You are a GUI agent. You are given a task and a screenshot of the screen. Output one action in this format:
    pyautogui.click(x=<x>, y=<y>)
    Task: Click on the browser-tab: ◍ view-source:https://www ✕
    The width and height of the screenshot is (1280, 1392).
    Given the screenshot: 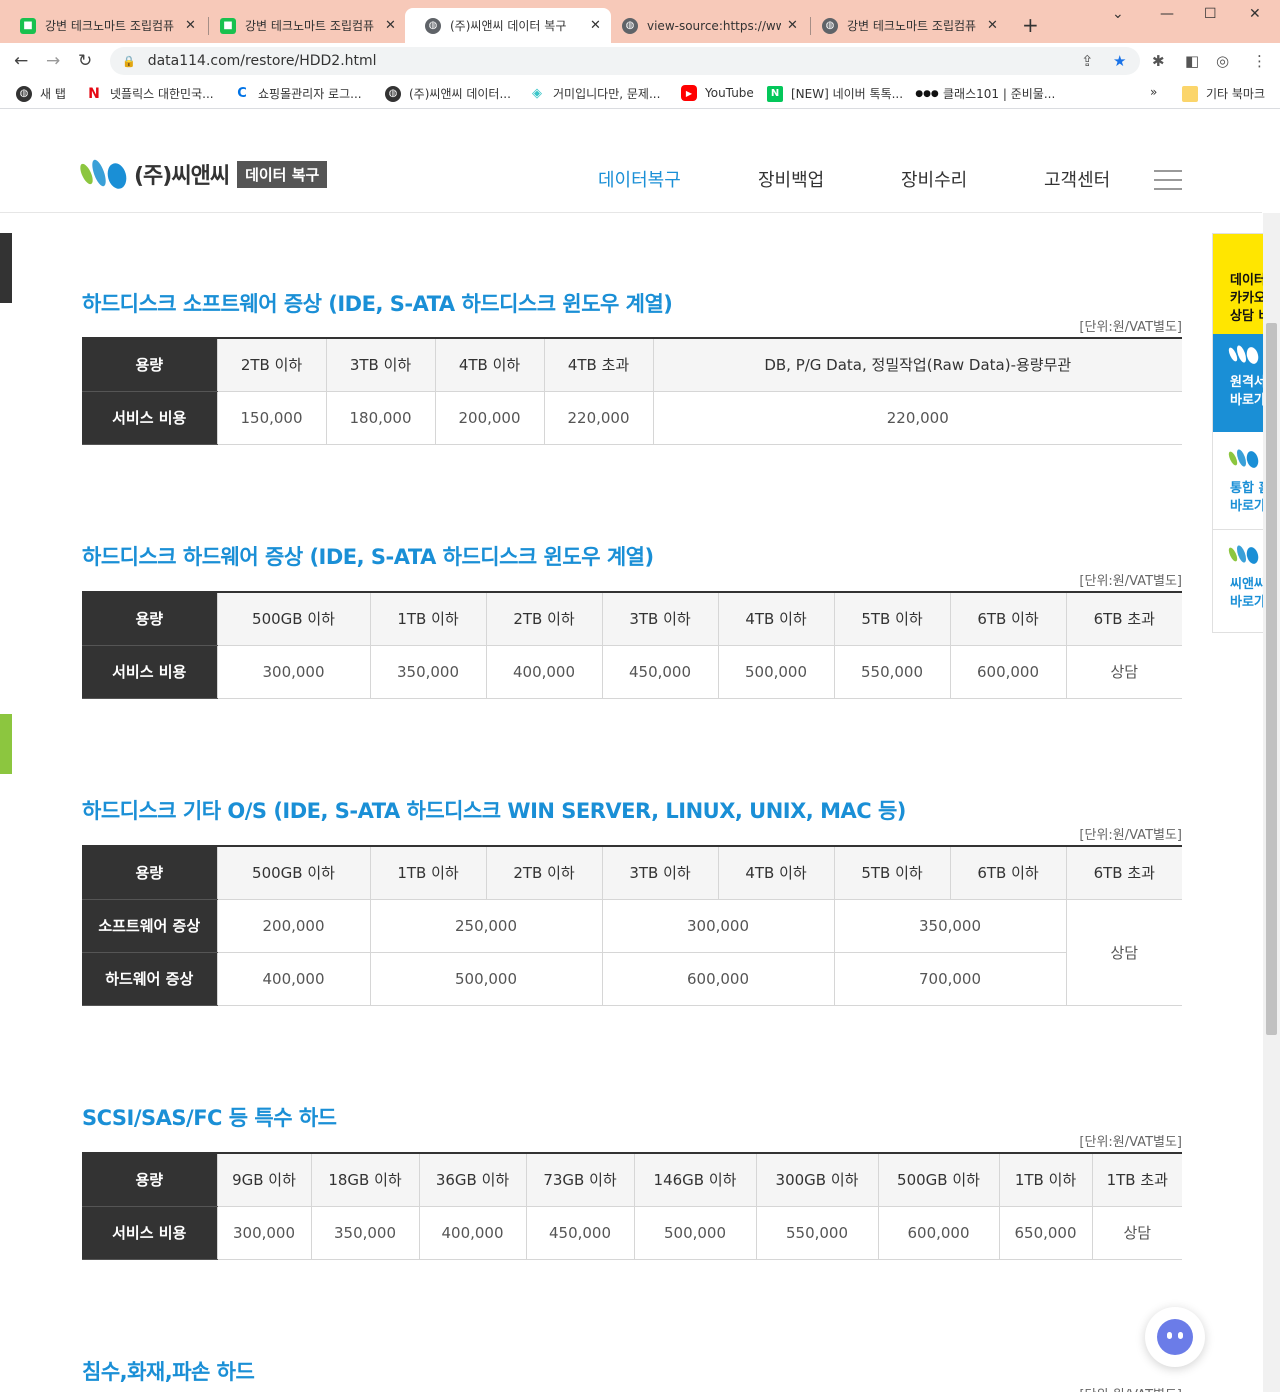 What is the action you would take?
    pyautogui.click(x=705, y=25)
    